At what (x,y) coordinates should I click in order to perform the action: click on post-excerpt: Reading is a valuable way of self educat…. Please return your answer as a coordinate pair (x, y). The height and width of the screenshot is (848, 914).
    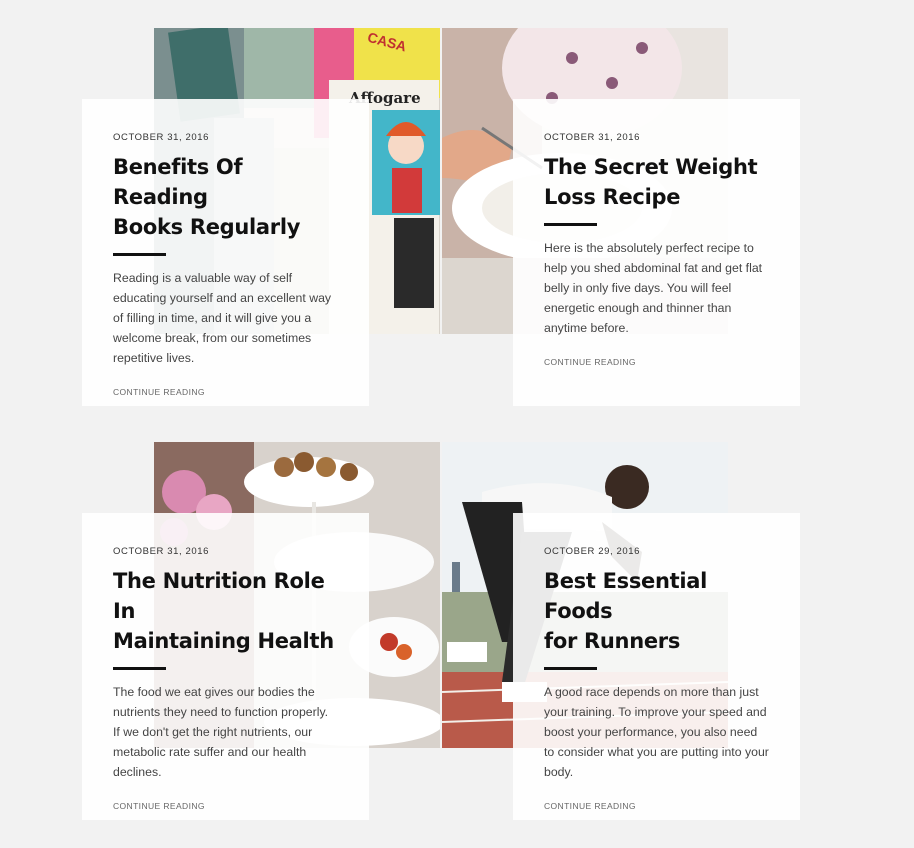
    Looking at the image, I should click on (222, 318).